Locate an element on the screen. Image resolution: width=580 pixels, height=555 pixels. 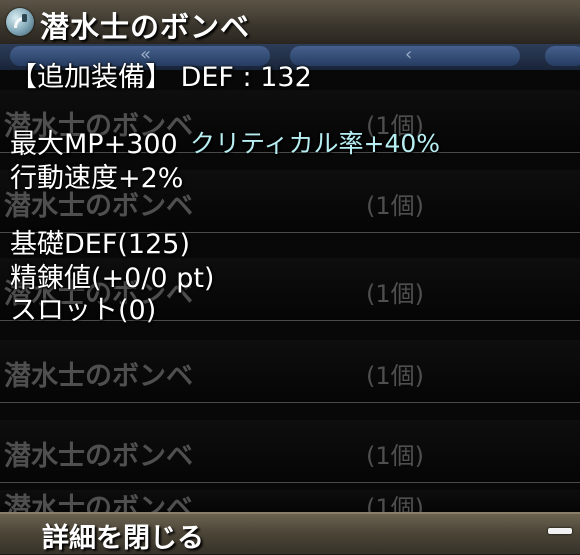
action-speed-stat: 行動速度+2% is located at coordinates (97, 178).